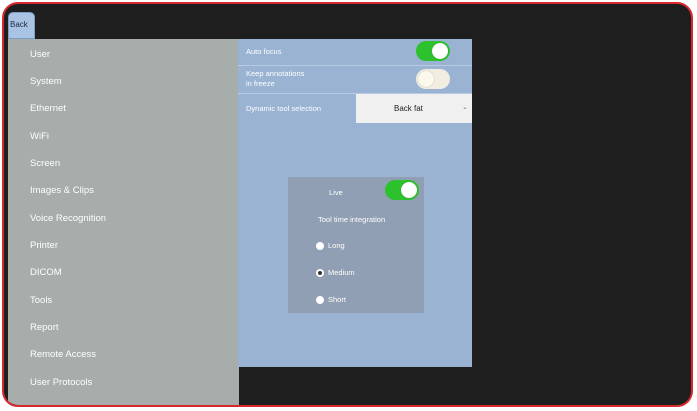 The height and width of the screenshot is (411, 697). Describe the element at coordinates (44, 245) in the screenshot. I see `sidebar-item-printer: Printer` at that location.